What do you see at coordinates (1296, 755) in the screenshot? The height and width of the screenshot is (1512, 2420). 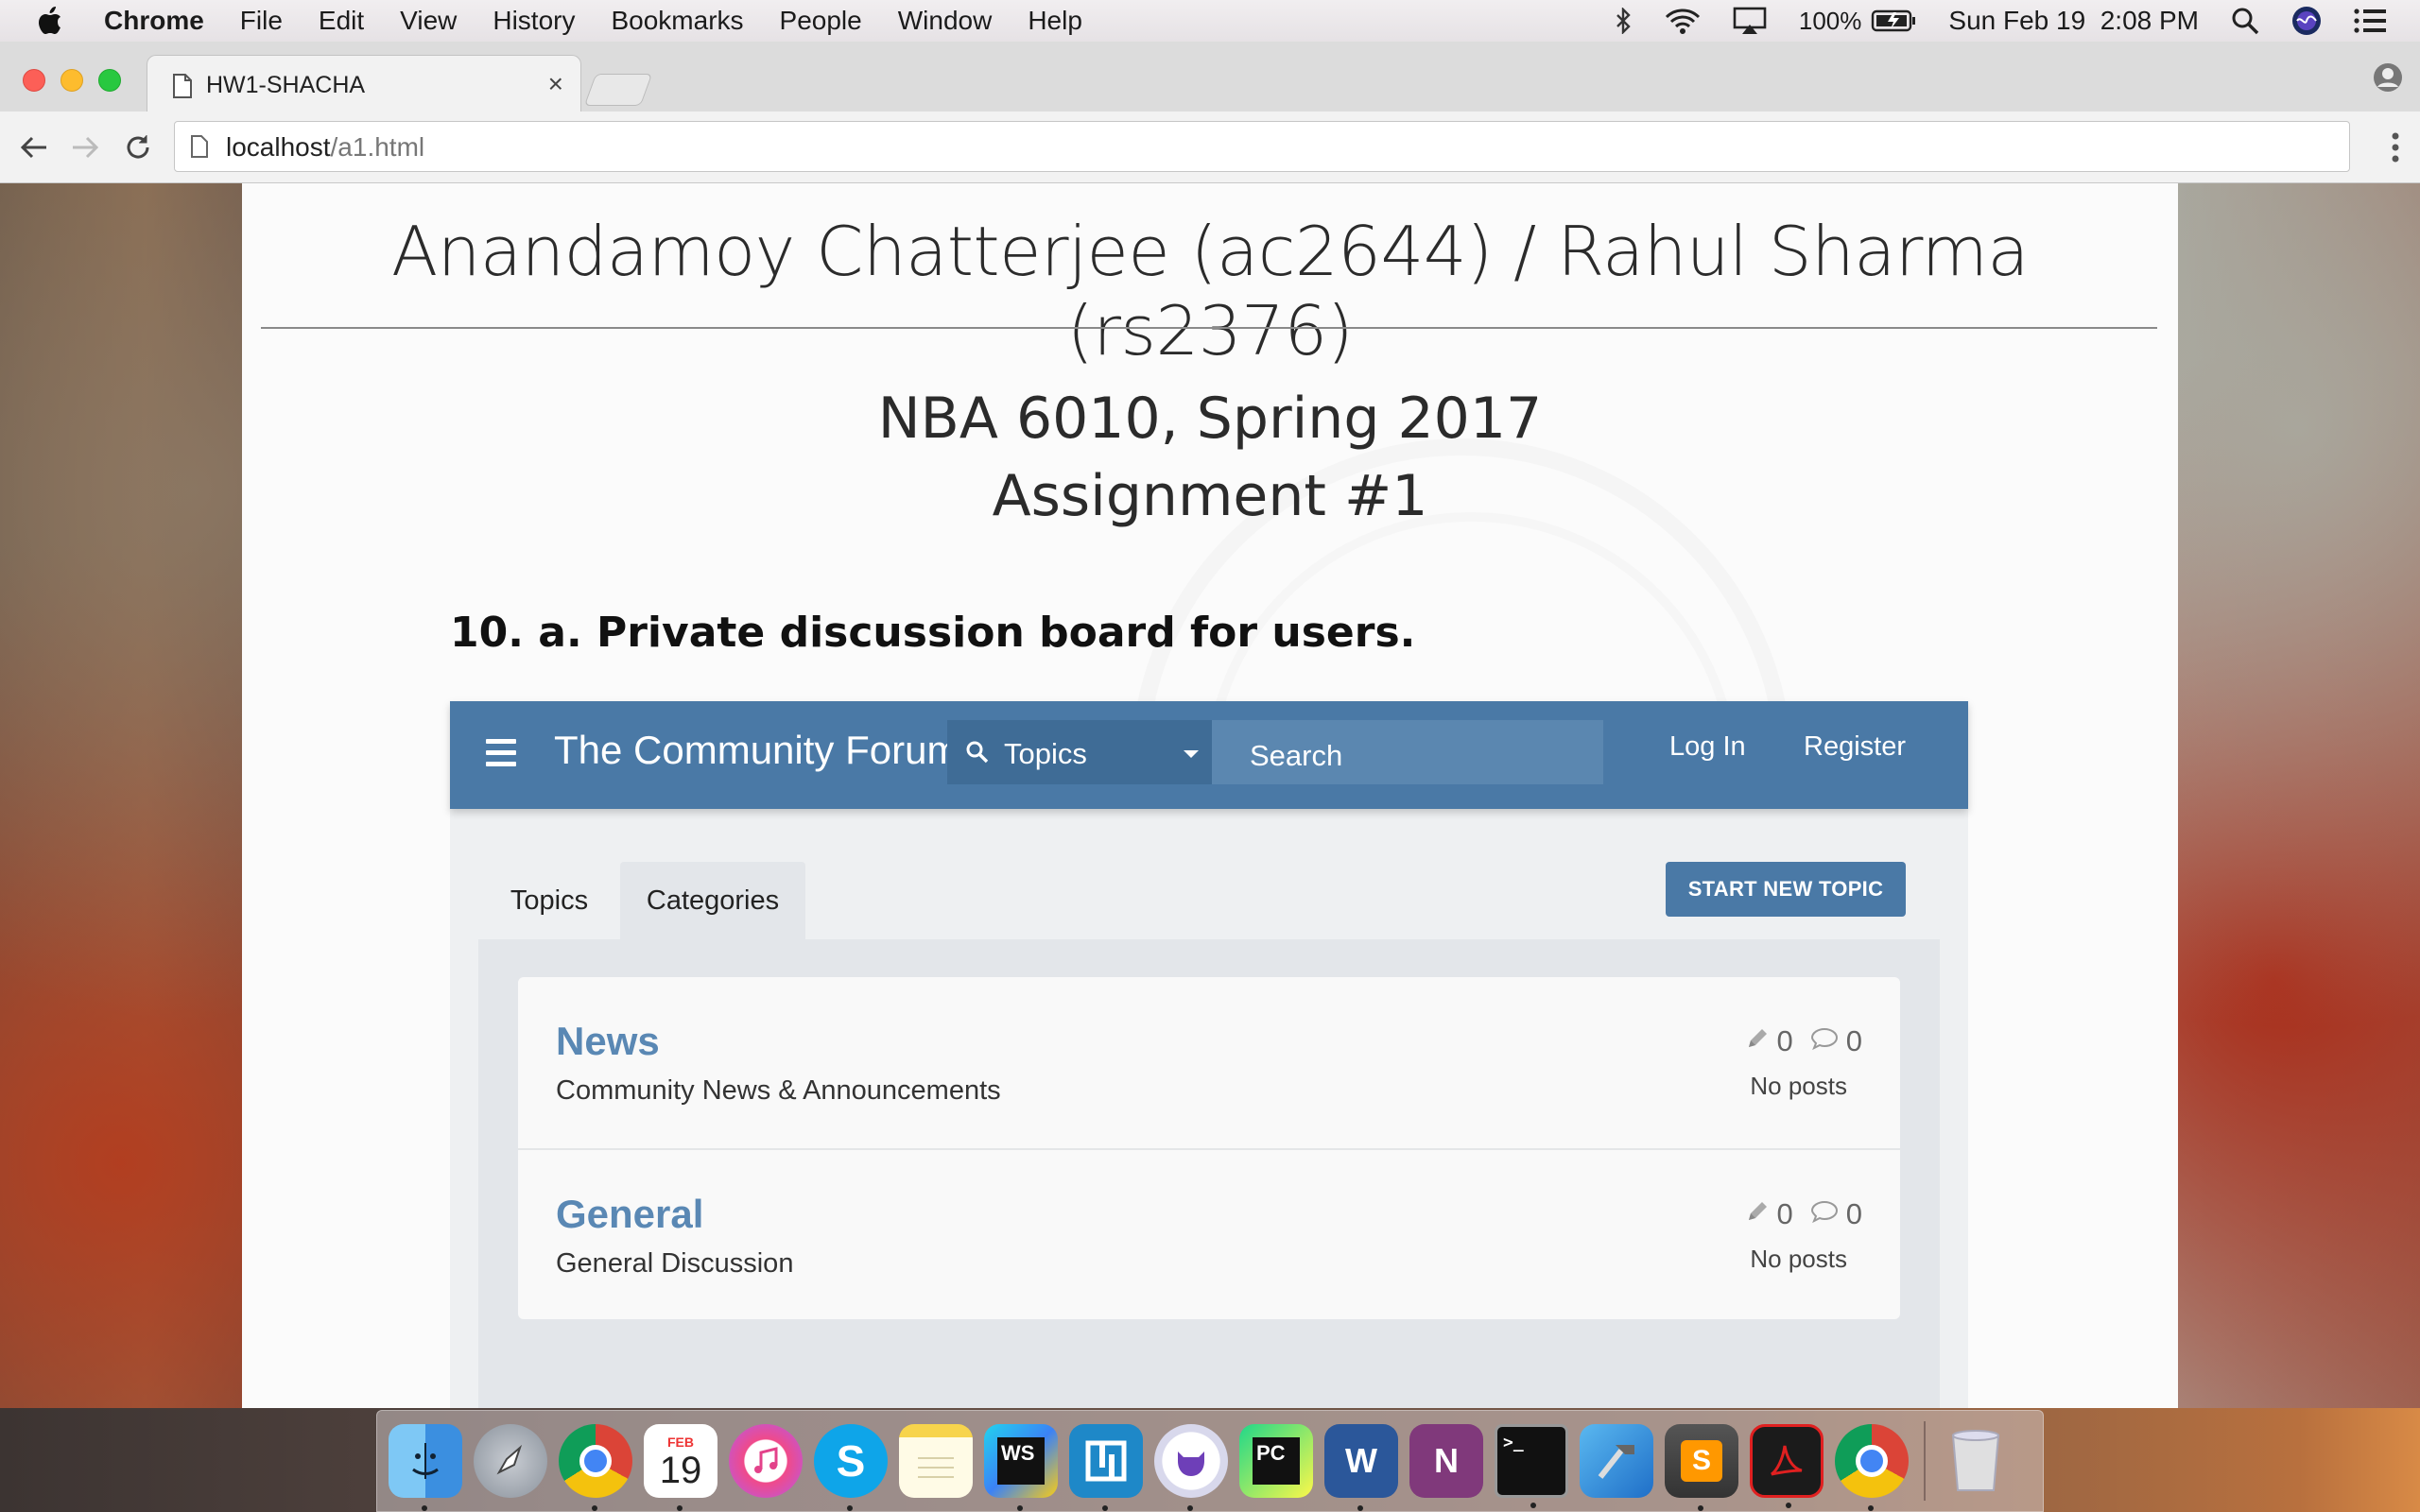 I see `search-placeholder: Search` at bounding box center [1296, 755].